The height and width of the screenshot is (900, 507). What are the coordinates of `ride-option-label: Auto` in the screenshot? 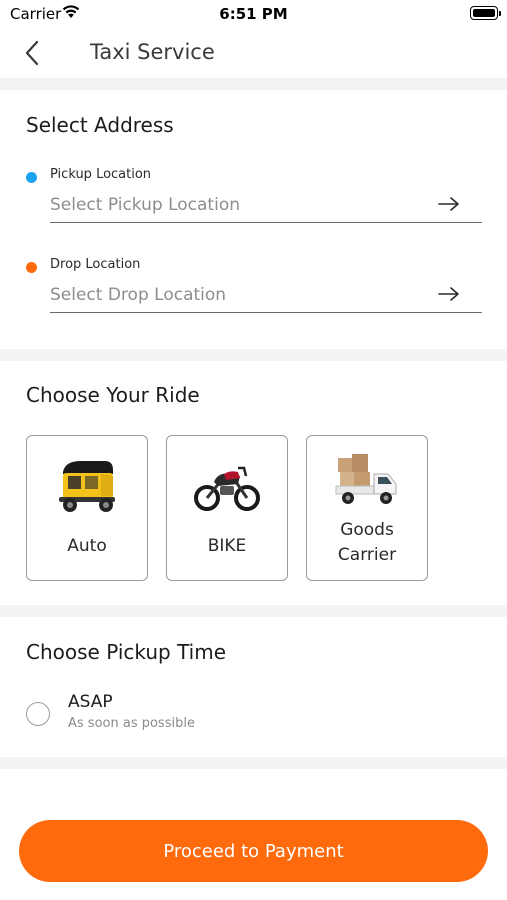 It's located at (87, 546).